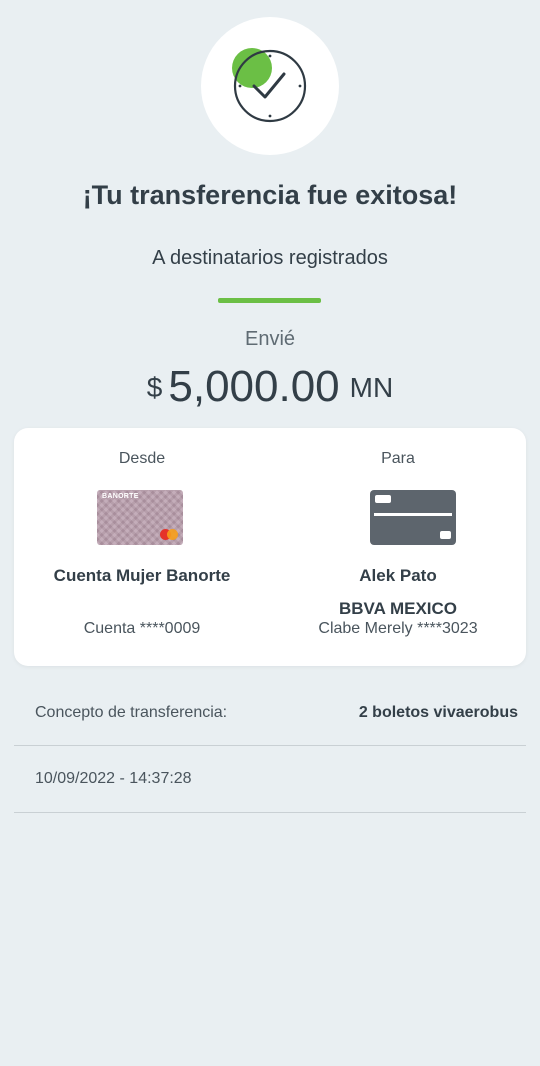 Image resolution: width=540 pixels, height=1066 pixels. I want to click on amount-display: $5,000.00 MN, so click(270, 387).